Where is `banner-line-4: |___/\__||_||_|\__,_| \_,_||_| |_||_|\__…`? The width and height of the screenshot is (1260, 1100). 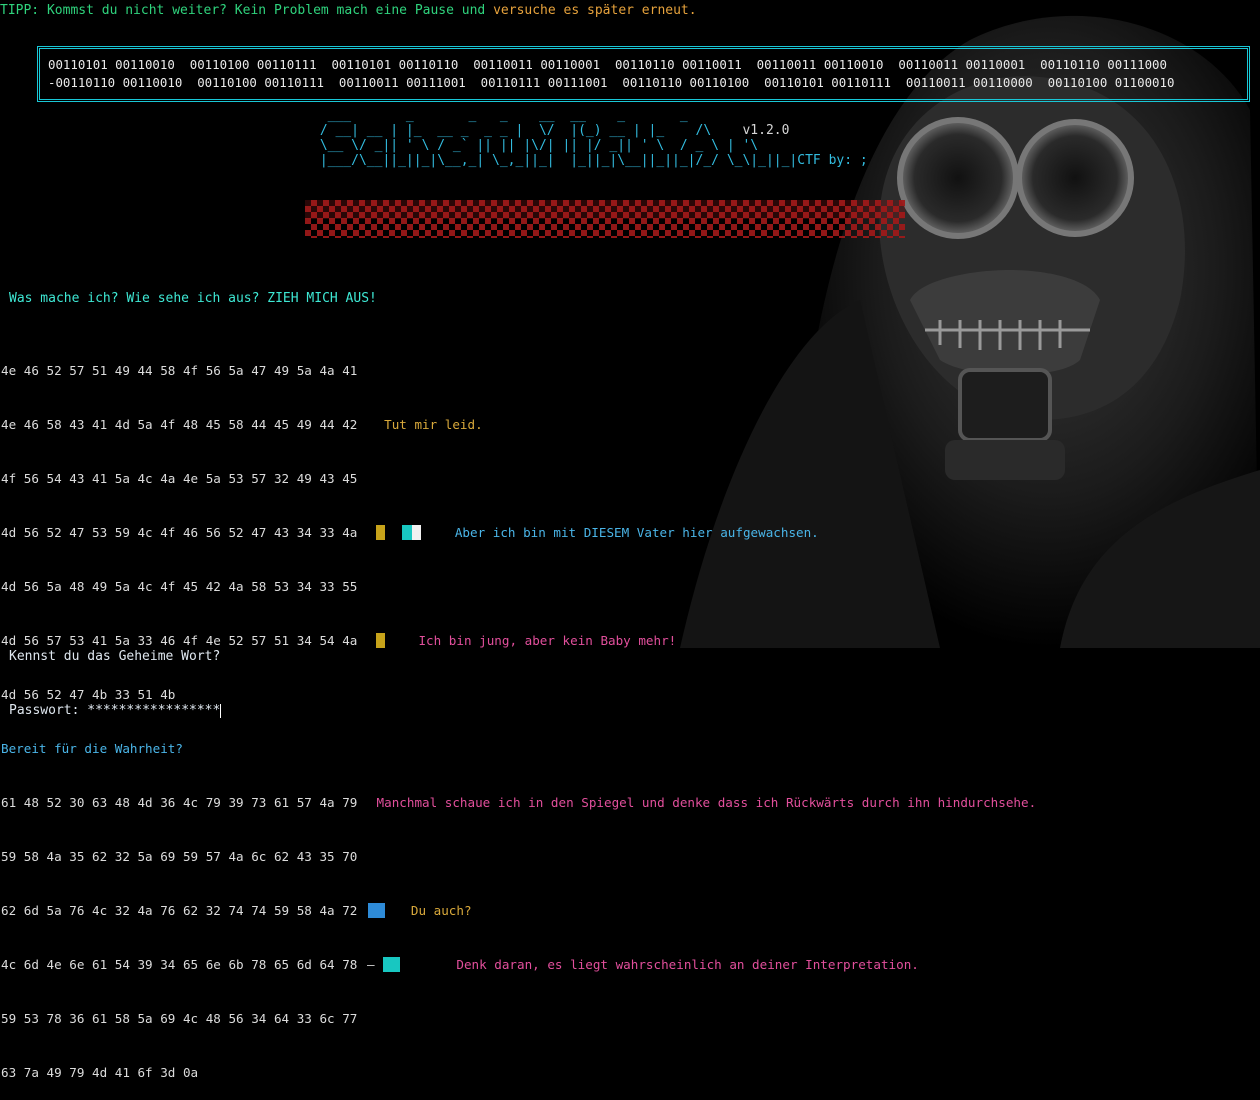
banner-line-4: |___/\__||_||_|\__,_| \_,_||_| |_||_|\__… is located at coordinates (590, 160).